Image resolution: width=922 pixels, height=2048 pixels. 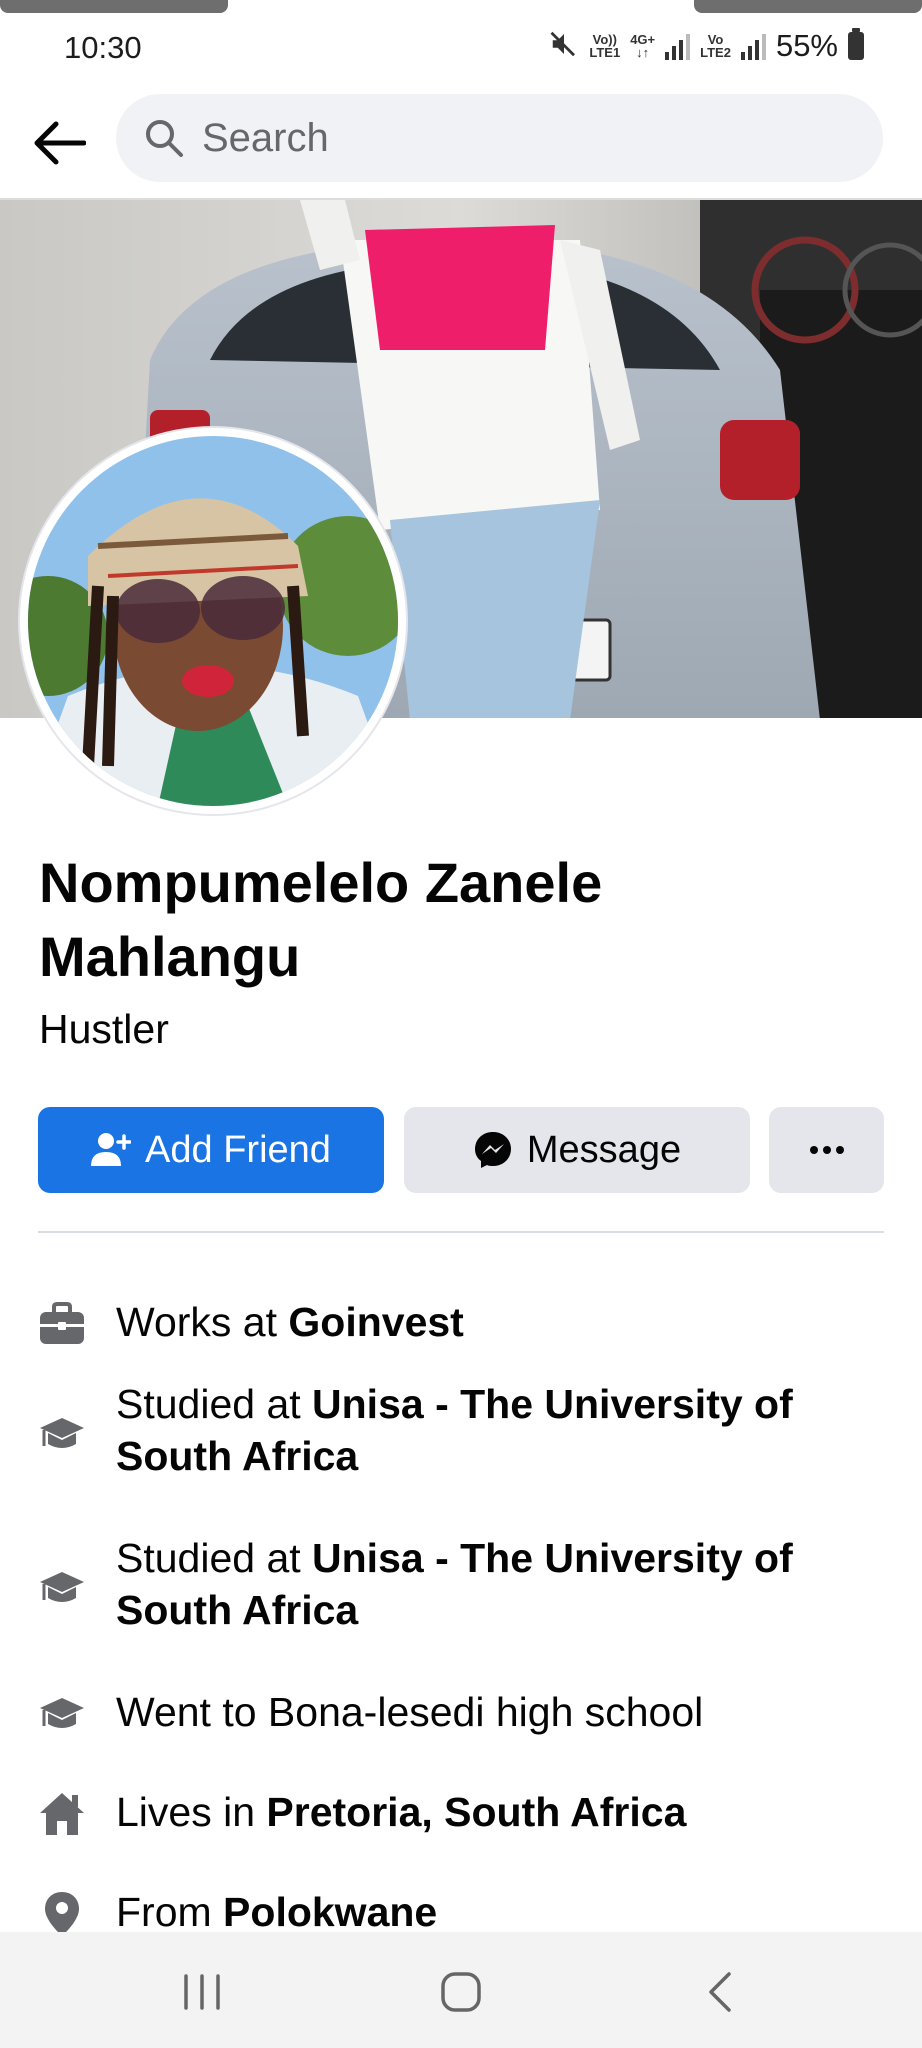 I want to click on more-options-button, so click(x=826, y=1150).